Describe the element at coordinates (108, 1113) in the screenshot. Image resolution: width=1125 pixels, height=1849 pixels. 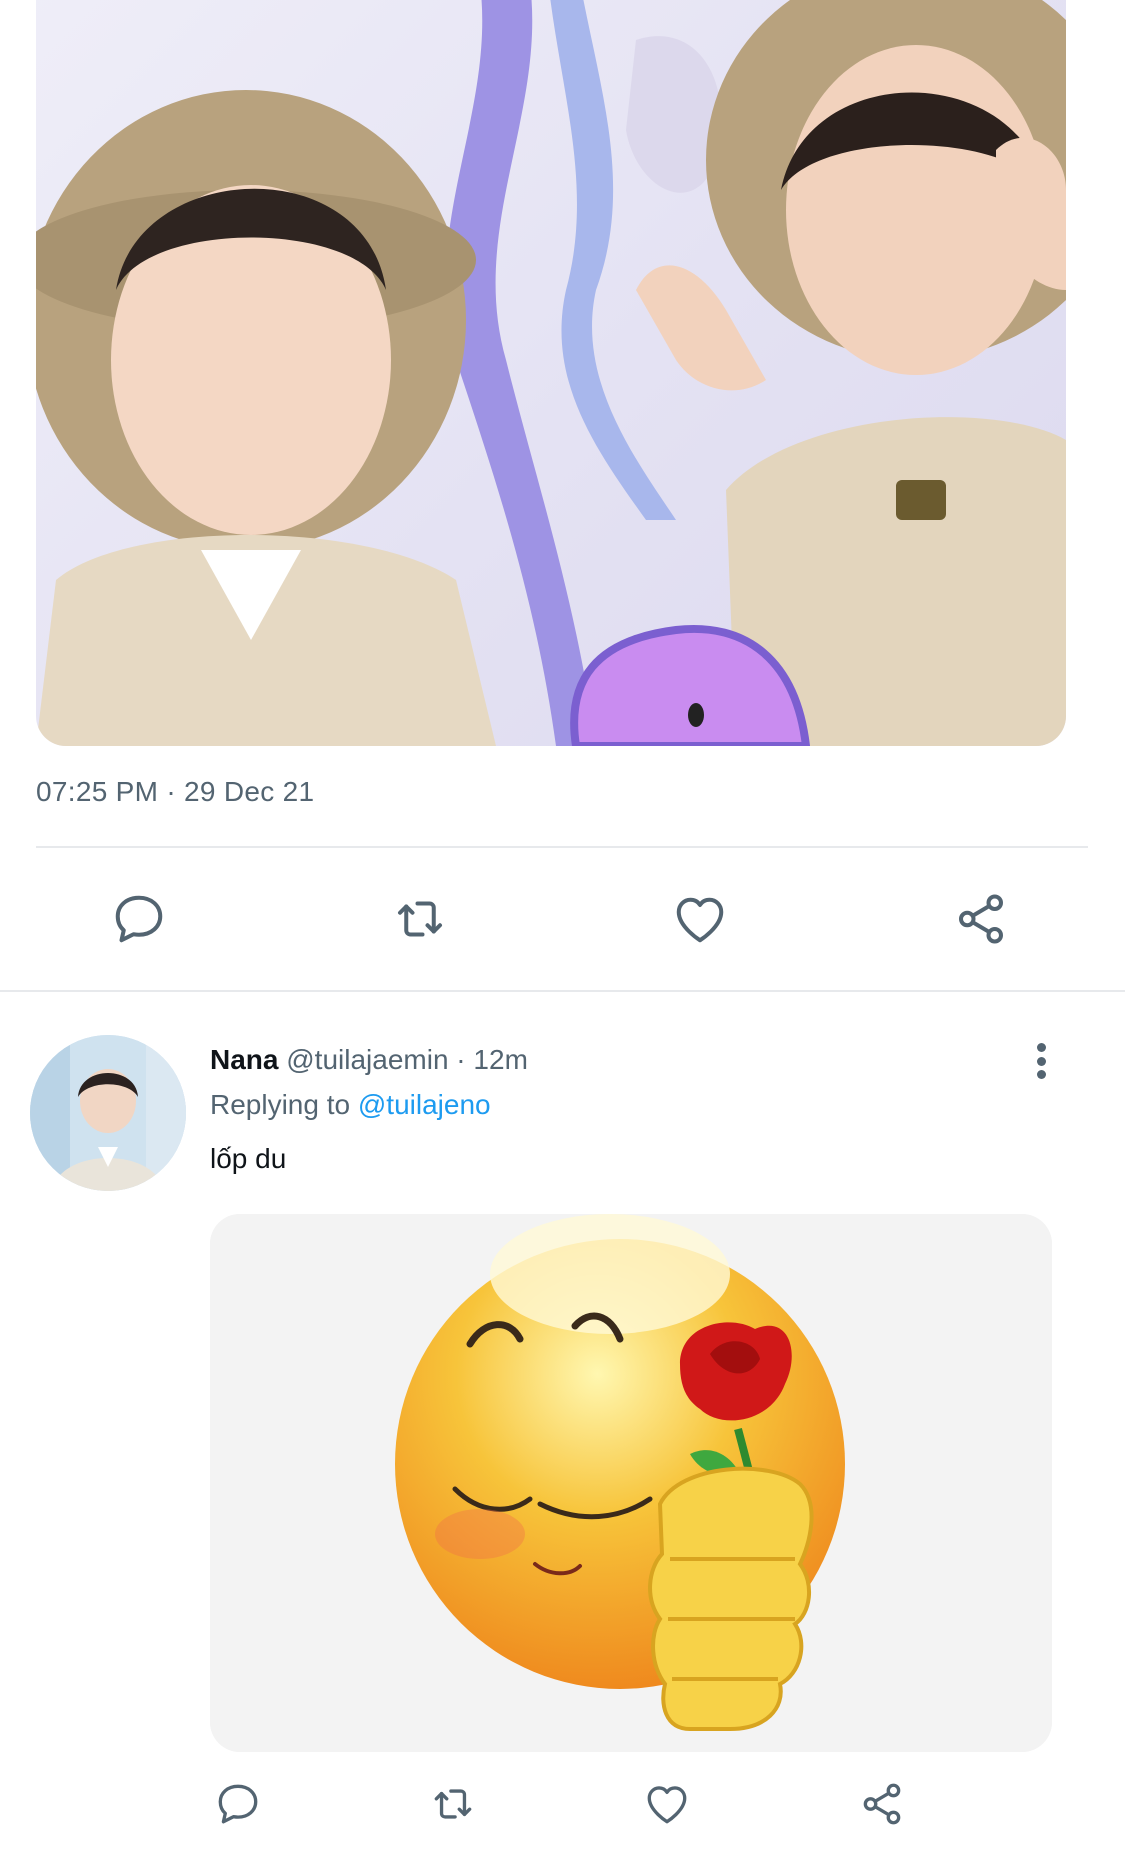
I see `avatar` at that location.